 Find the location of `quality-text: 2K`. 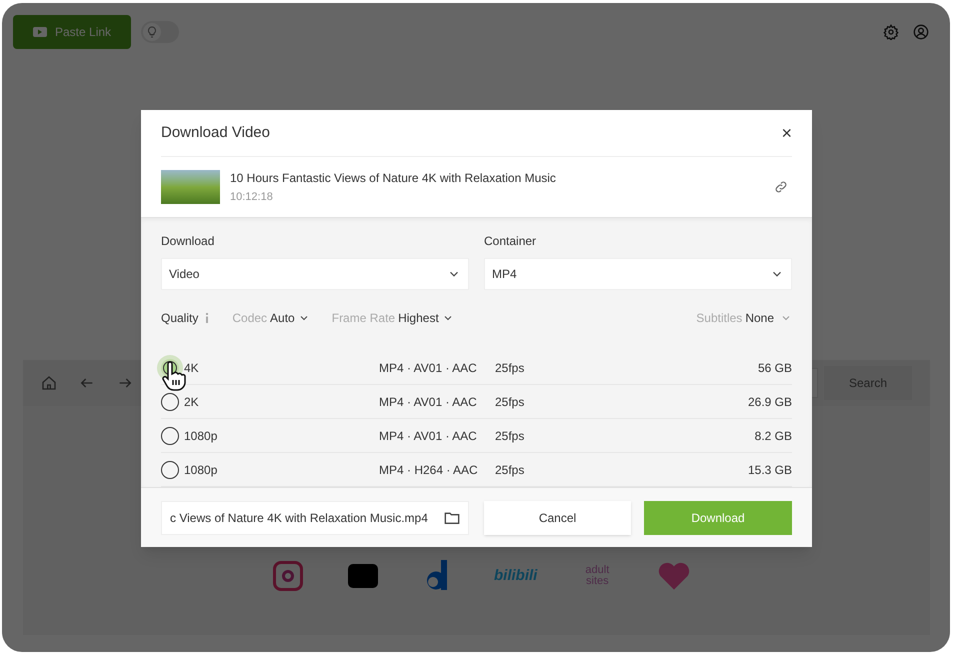

quality-text: 2K is located at coordinates (192, 402).